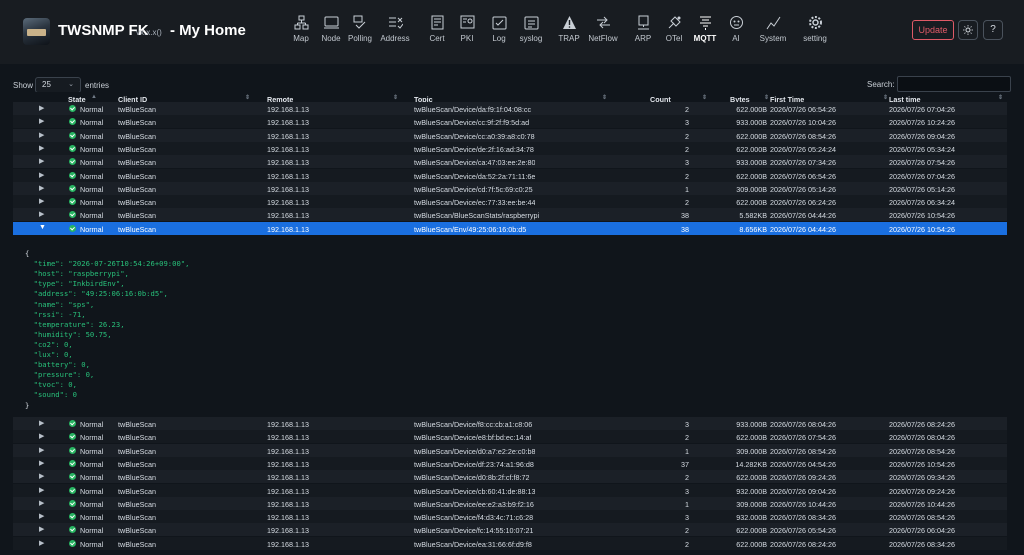 The height and width of the screenshot is (555, 1024). I want to click on chevron-down-icon: ⌄, so click(71, 84).